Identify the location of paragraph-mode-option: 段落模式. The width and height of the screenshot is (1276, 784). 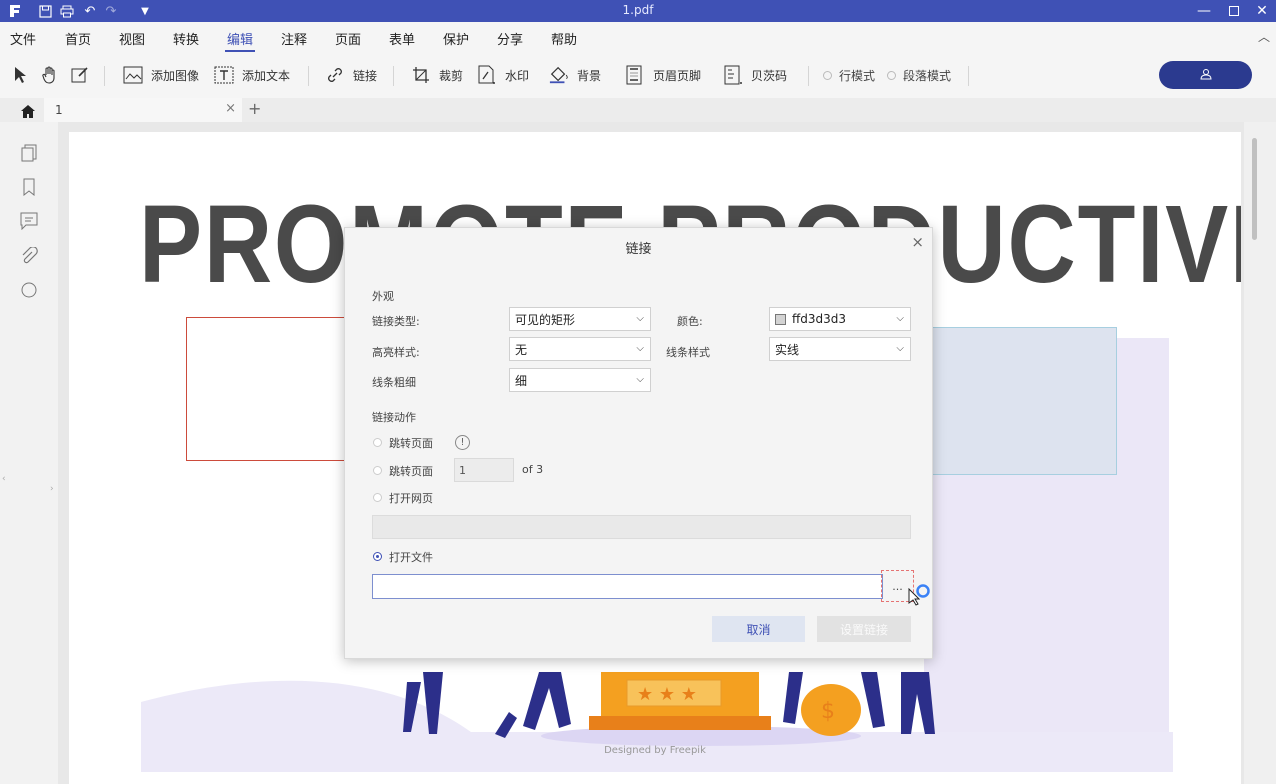
(919, 75).